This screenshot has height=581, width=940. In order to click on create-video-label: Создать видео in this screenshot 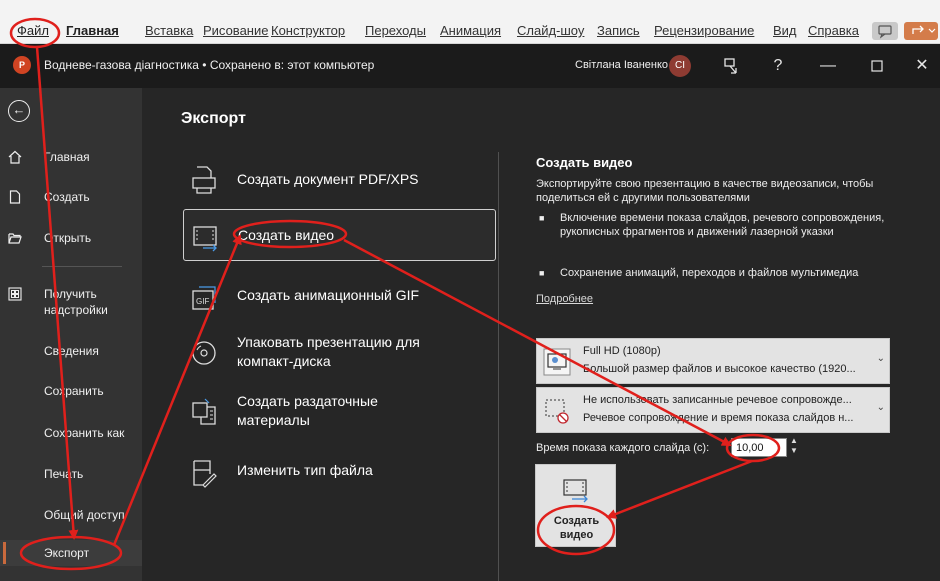, I will do `click(576, 528)`.